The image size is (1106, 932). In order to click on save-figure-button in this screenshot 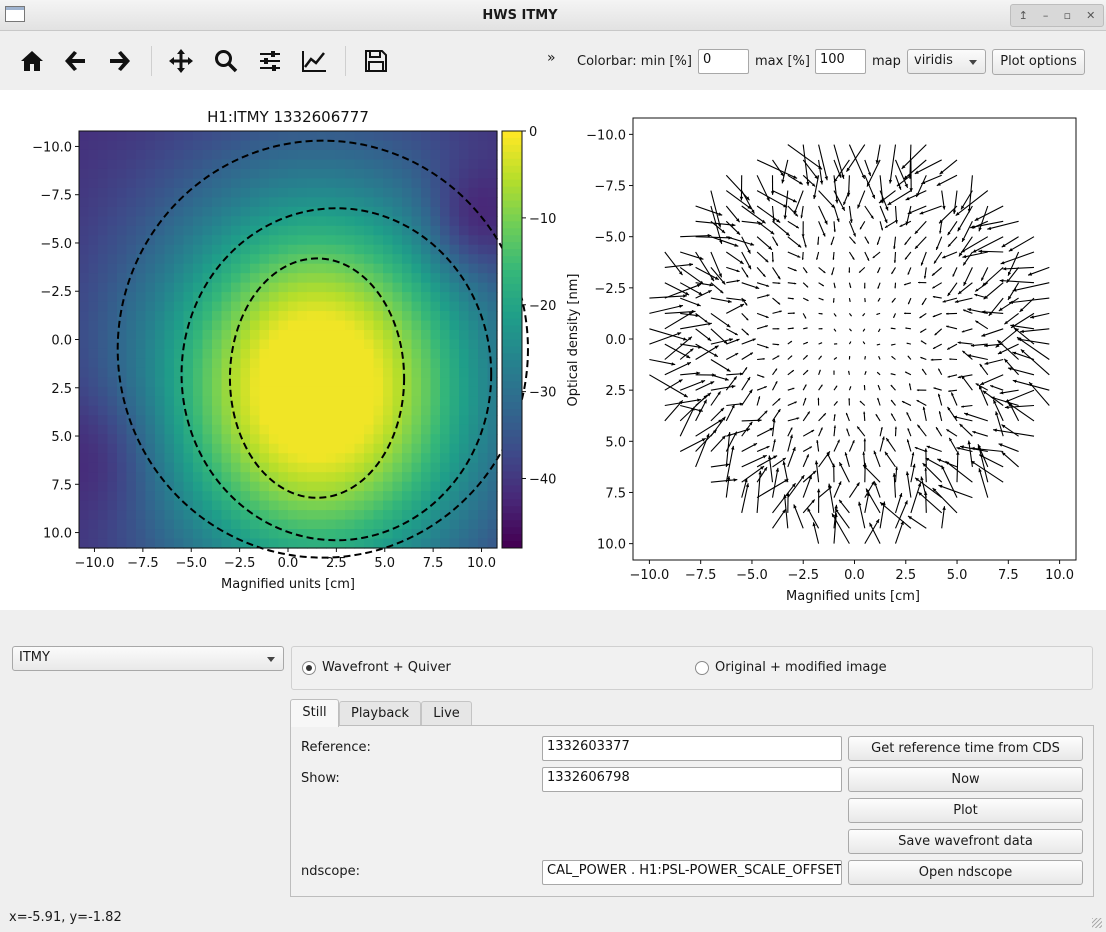, I will do `click(376, 61)`.